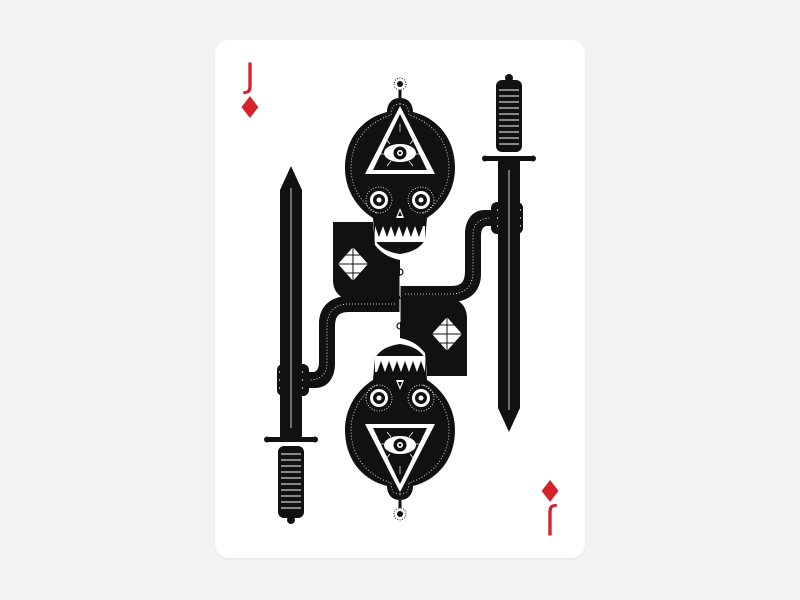  Describe the element at coordinates (550, 489) in the screenshot. I see `diamond-icon: ♦` at that location.